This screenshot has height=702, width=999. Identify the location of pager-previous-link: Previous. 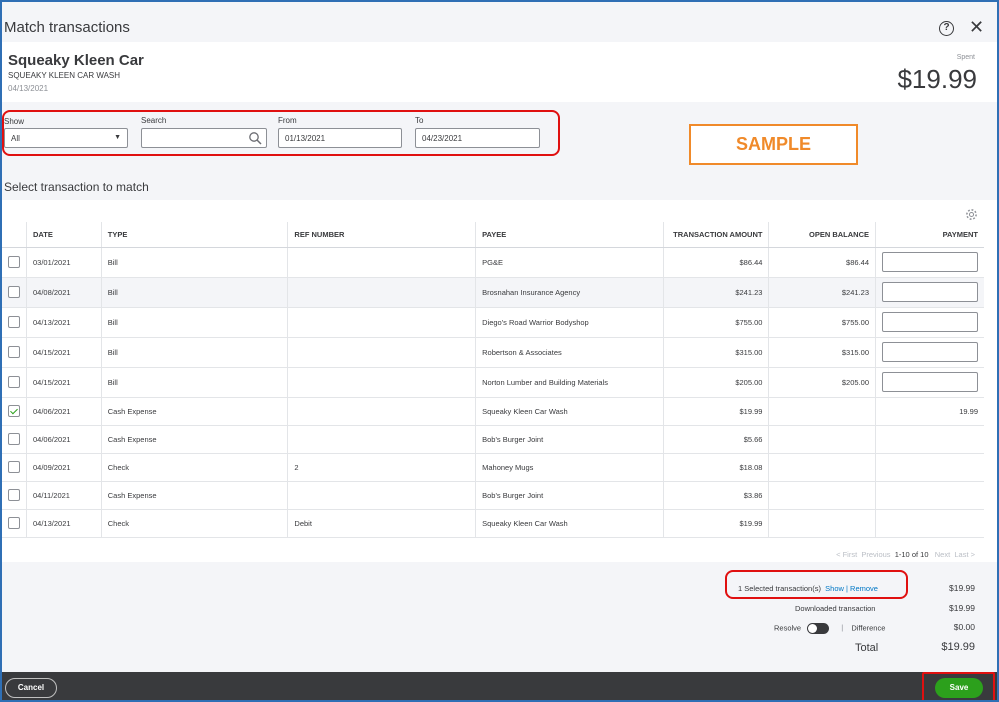
(875, 554).